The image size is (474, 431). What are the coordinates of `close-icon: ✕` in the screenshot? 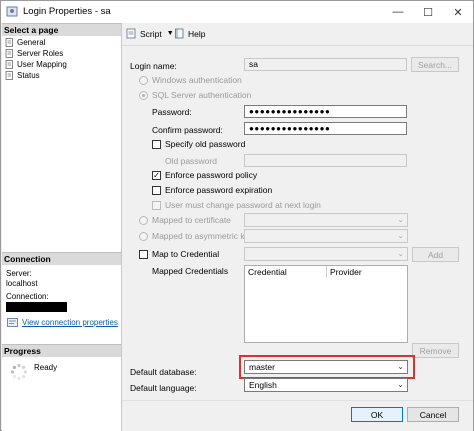 It's located at (458, 12).